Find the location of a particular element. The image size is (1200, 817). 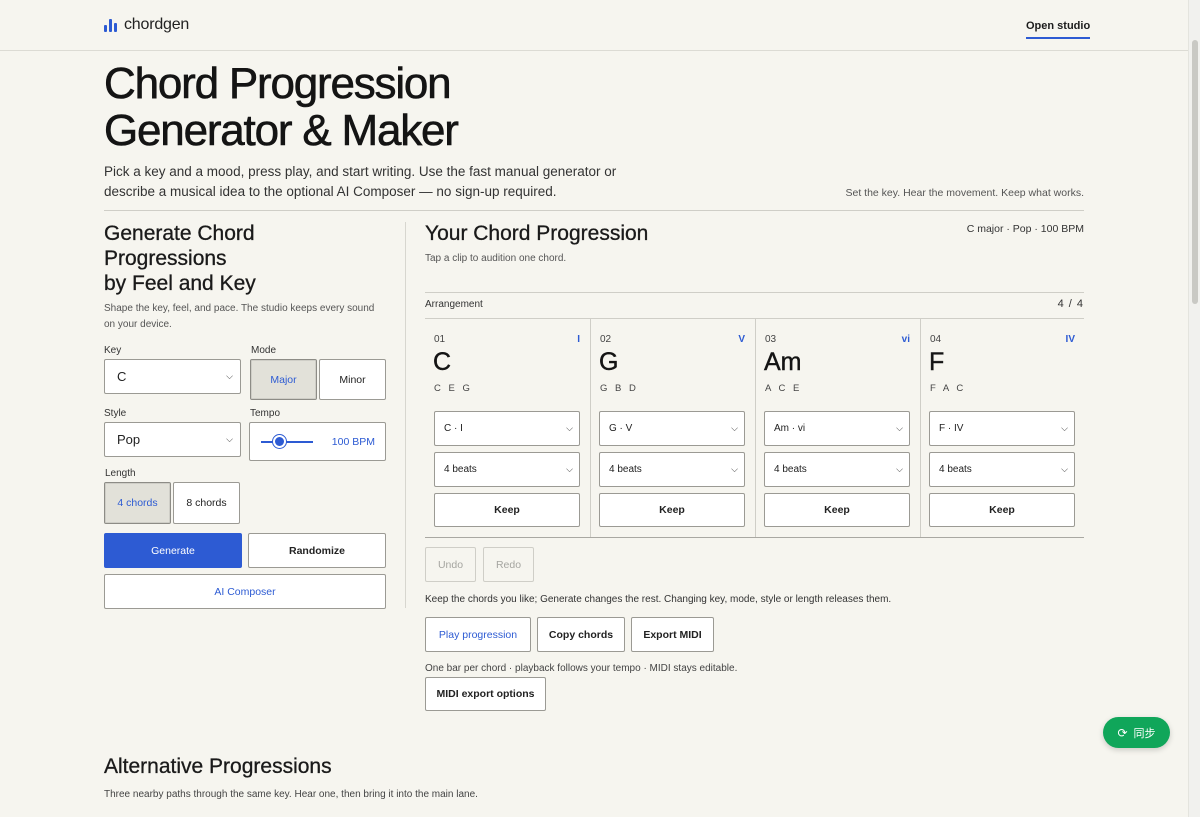

style-label: Style is located at coordinates (115, 413).